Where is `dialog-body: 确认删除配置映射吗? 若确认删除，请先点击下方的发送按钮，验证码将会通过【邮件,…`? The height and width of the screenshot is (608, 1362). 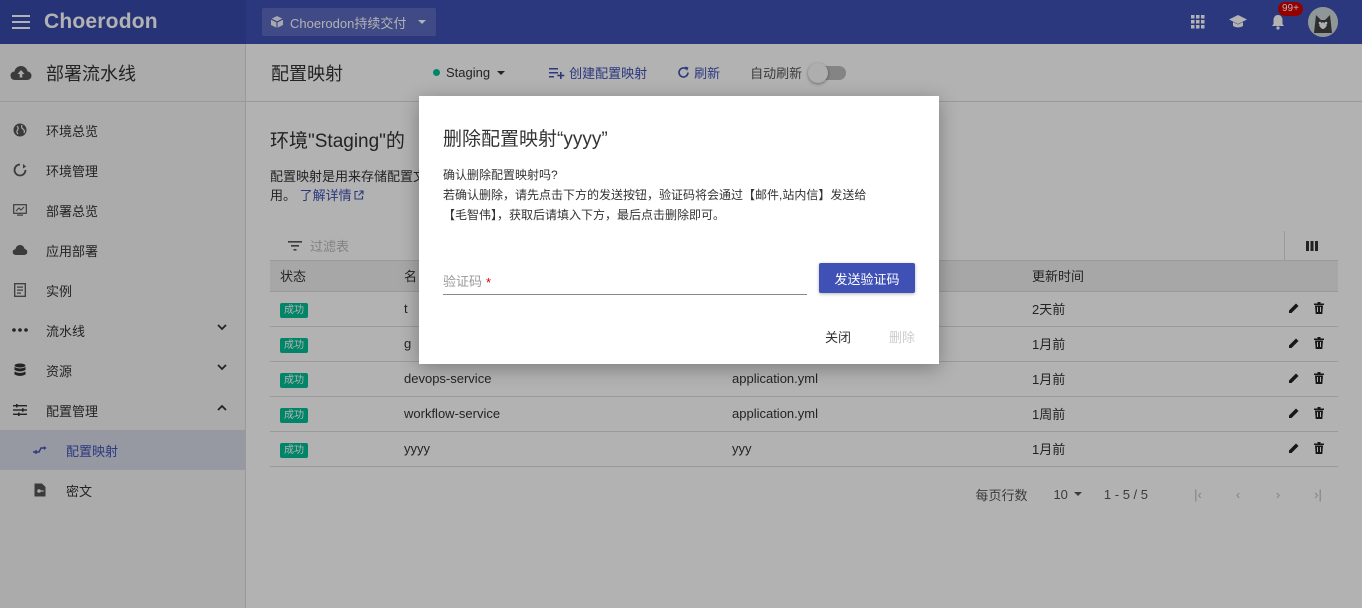
dialog-body: 确认删除配置映射吗? 若确认删除，请先点击下方的发送按钮，验证码将会通过【邮件,… is located at coordinates (655, 195).